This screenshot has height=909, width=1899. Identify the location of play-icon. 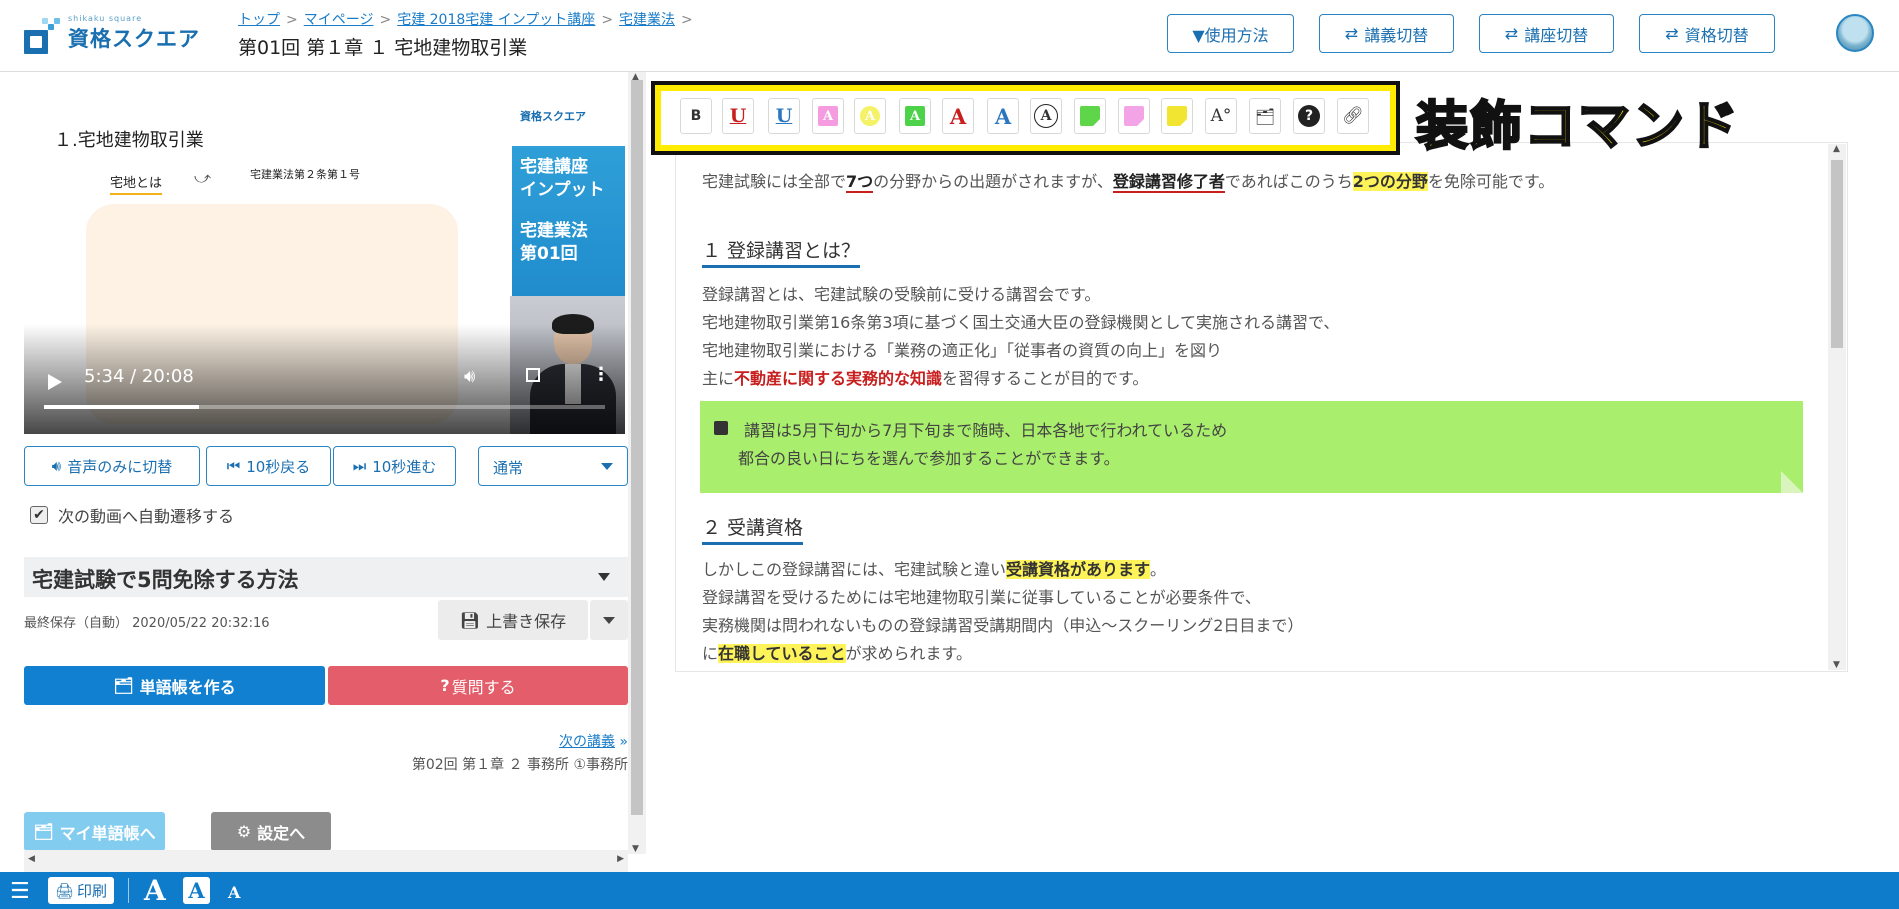
(55, 382).